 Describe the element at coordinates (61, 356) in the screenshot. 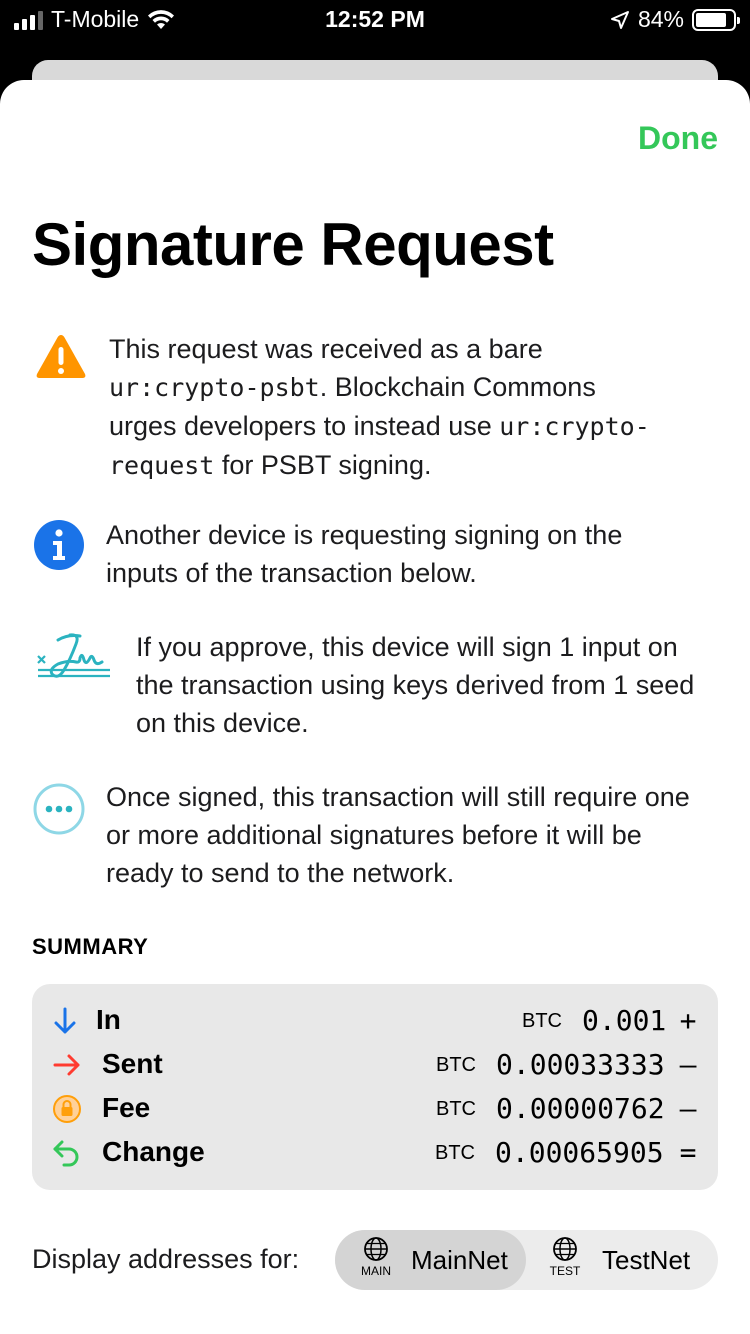

I see `warning-icon` at that location.